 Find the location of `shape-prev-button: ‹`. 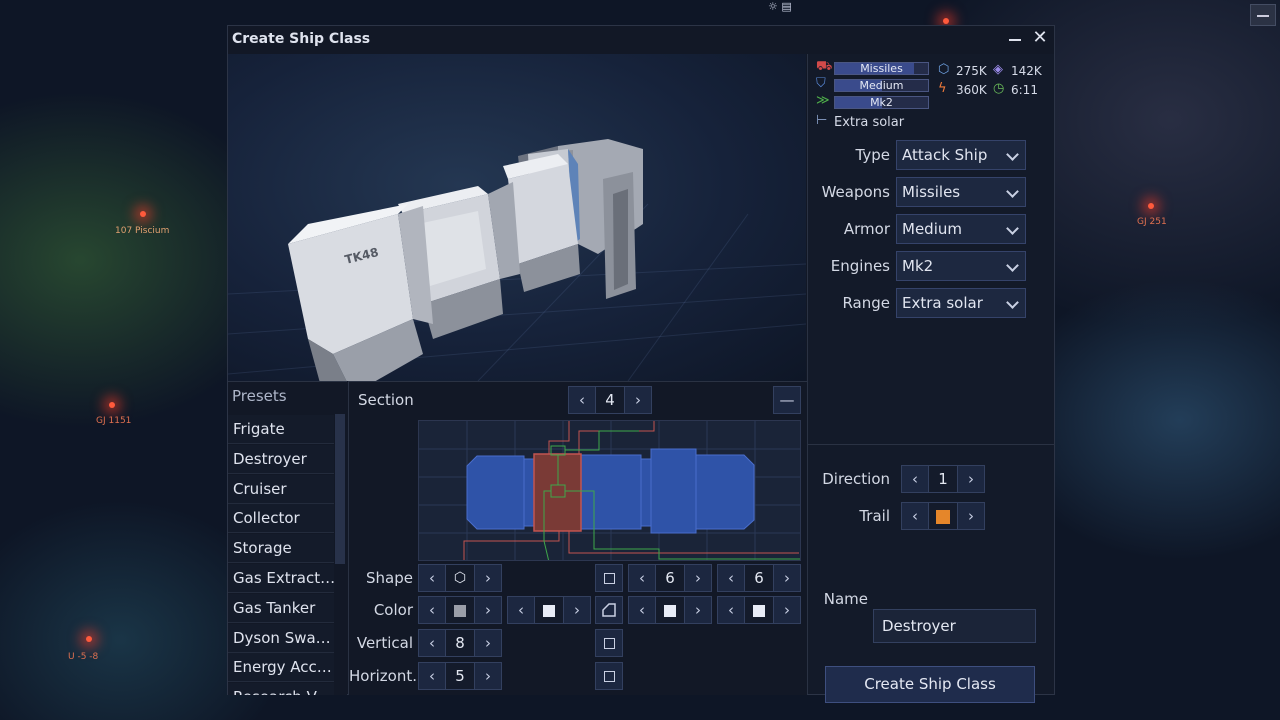

shape-prev-button: ‹ is located at coordinates (432, 578).